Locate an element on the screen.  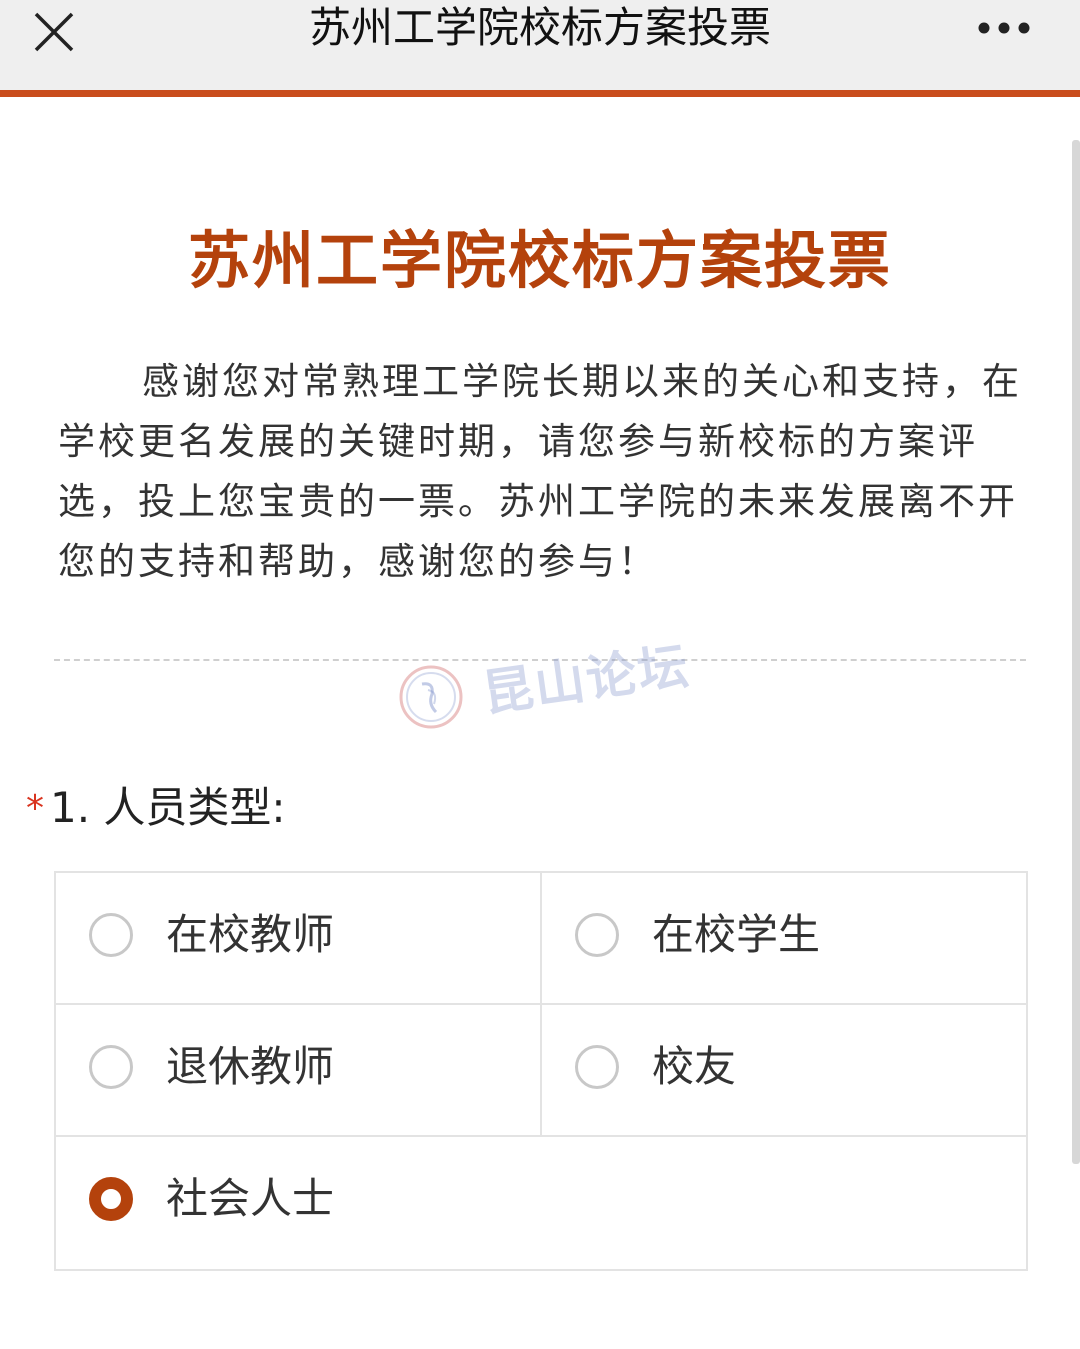
question-title: * 1. 人员类型: is located at coordinates (156, 808).